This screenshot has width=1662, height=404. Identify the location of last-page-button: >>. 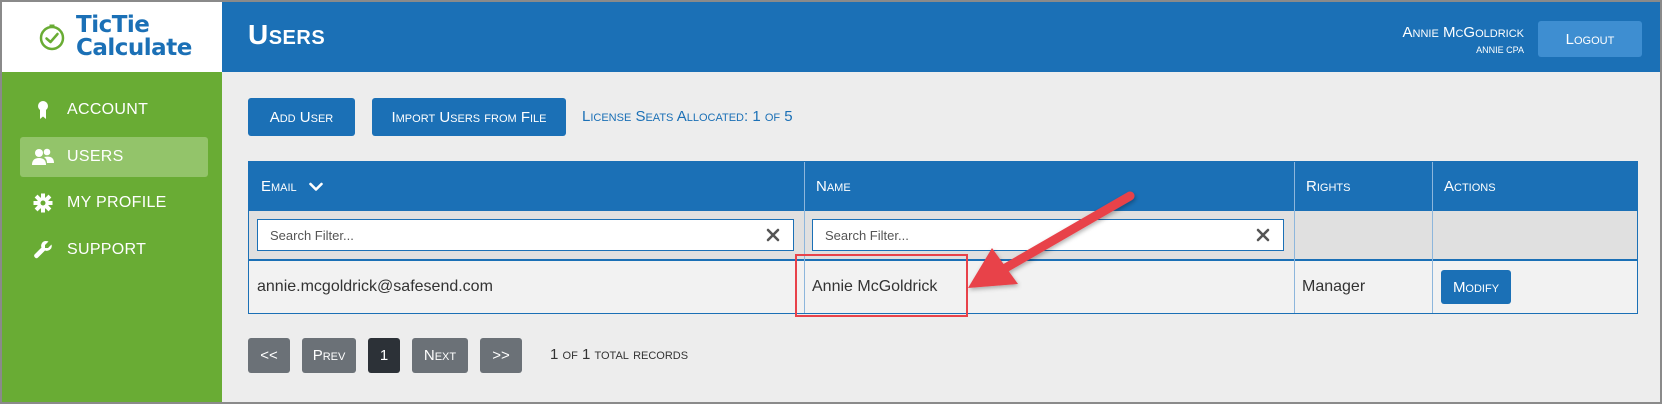
(501, 355).